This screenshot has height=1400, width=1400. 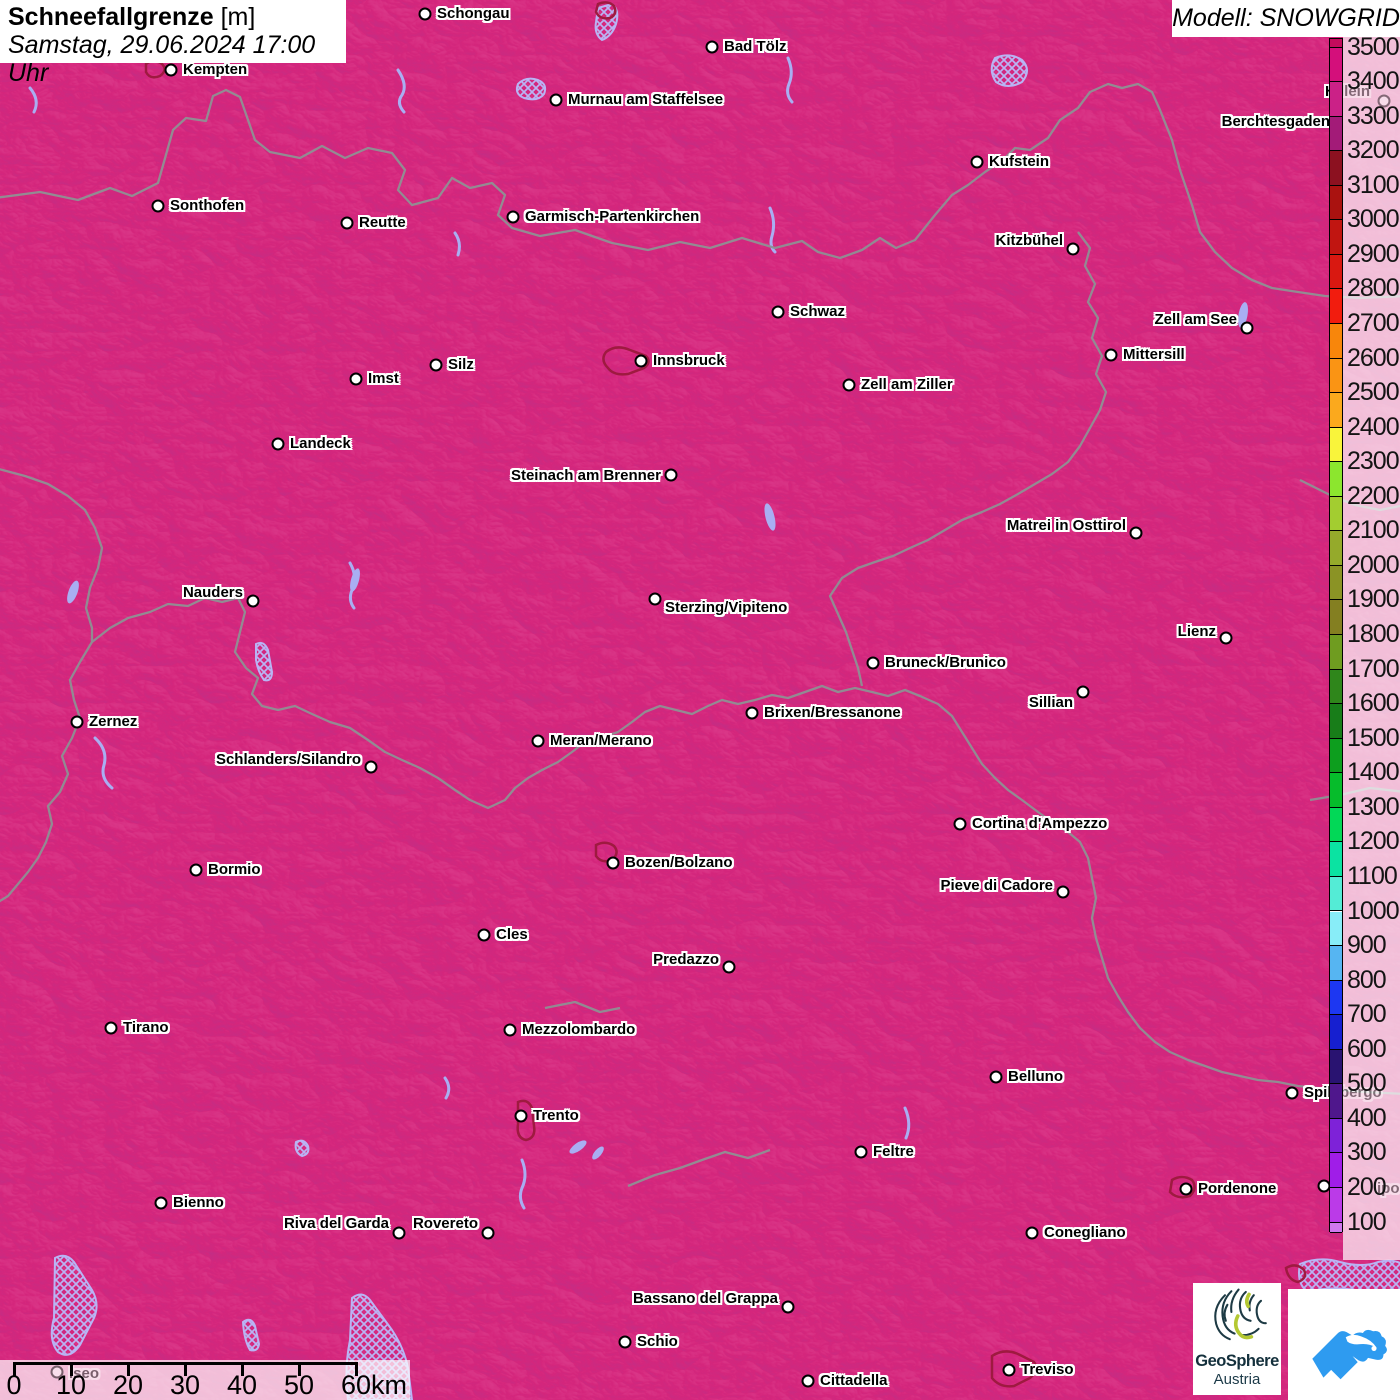 What do you see at coordinates (162, 59) in the screenshot?
I see `timestamp: Samstag, 29.06.2024 17:00 Uhr` at bounding box center [162, 59].